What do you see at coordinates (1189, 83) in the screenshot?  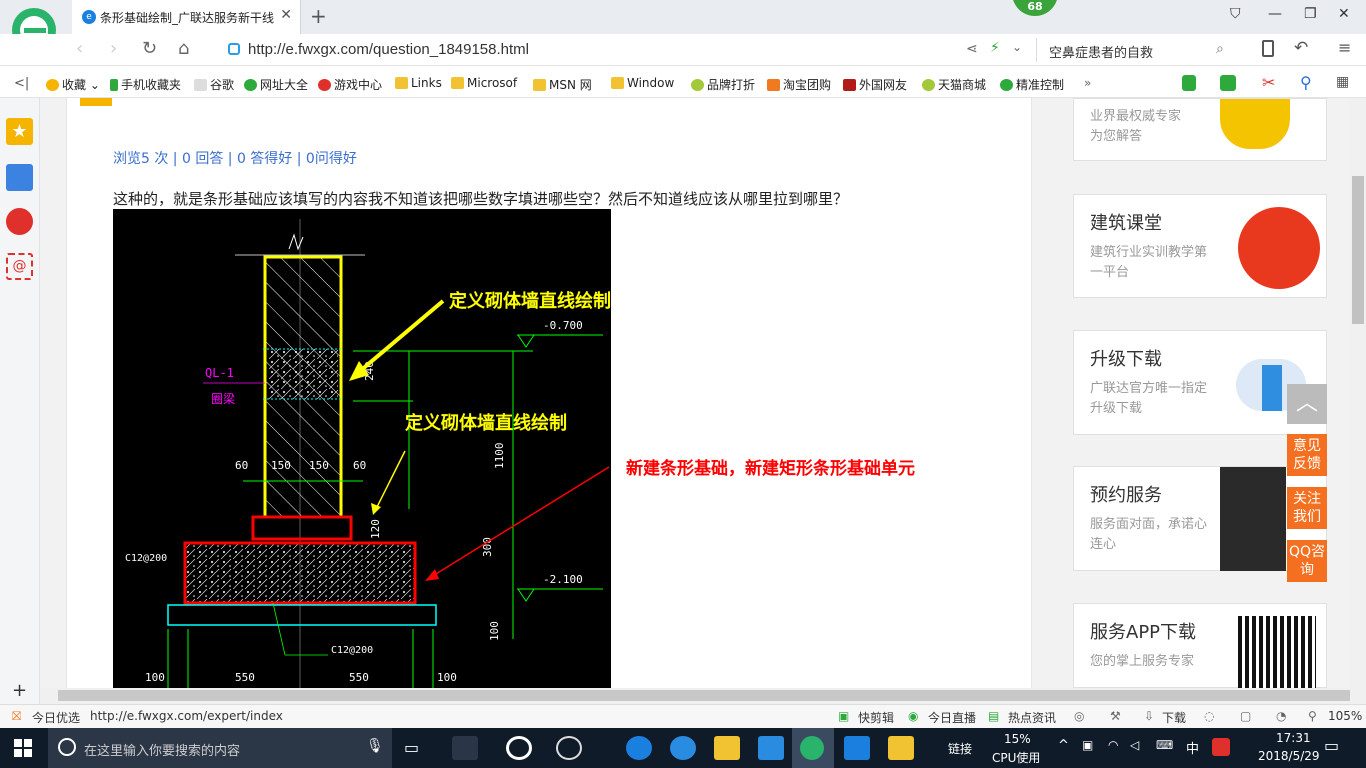 I see `shield-icon` at bounding box center [1189, 83].